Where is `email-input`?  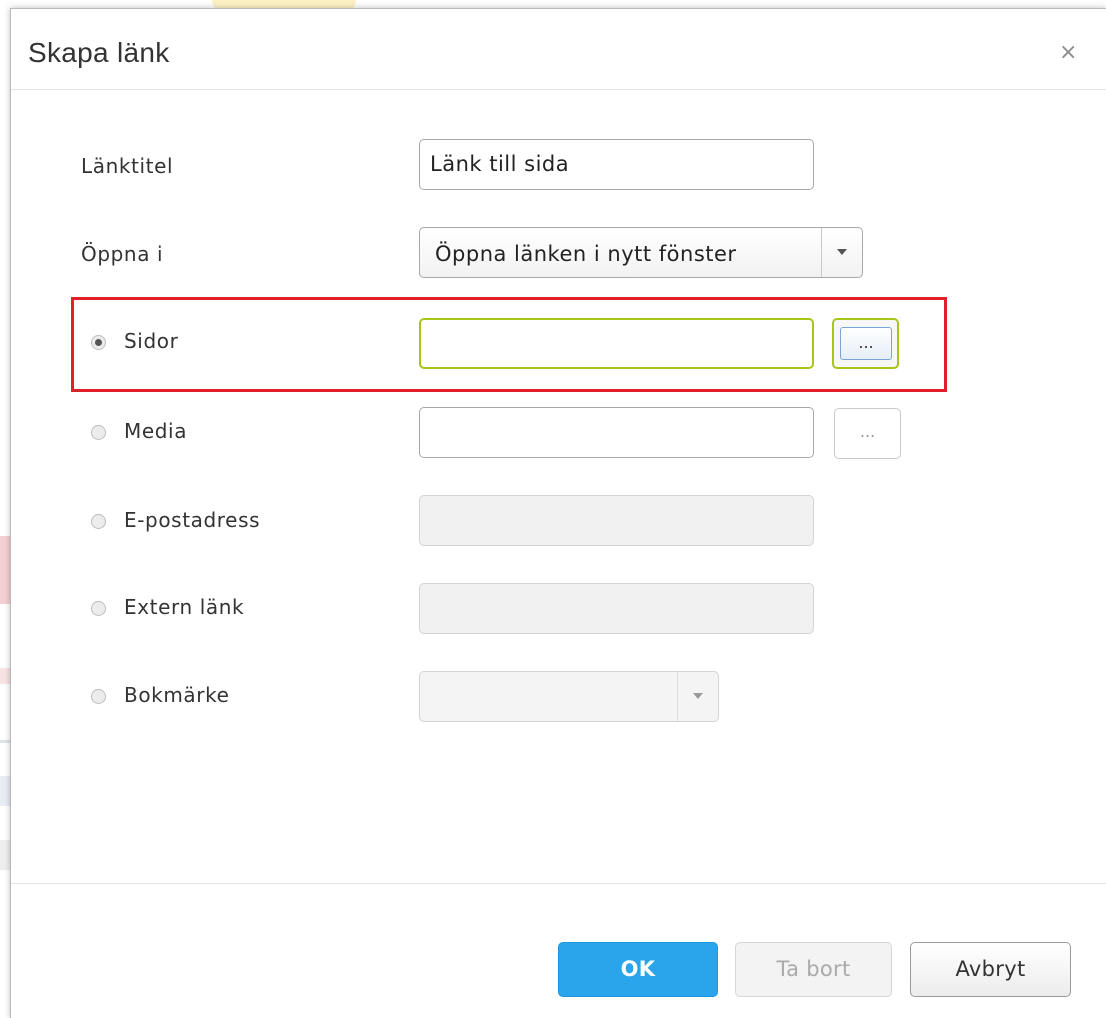
email-input is located at coordinates (616, 520).